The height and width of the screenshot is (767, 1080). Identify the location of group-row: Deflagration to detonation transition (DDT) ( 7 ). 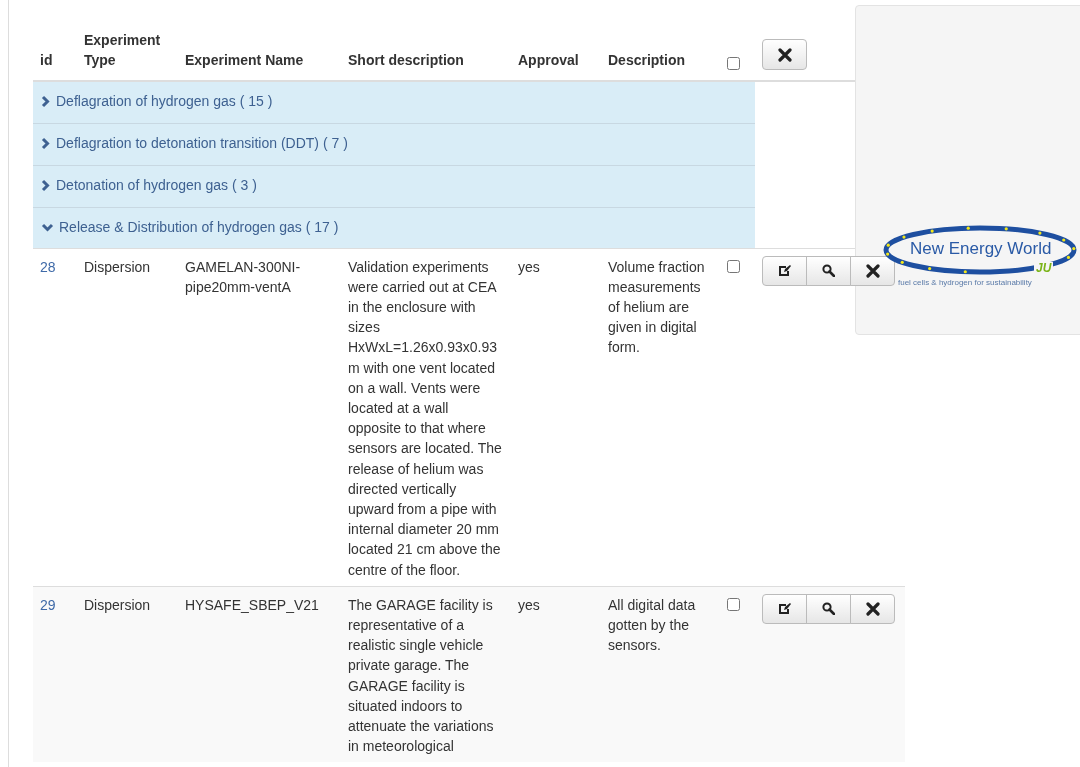
(394, 144).